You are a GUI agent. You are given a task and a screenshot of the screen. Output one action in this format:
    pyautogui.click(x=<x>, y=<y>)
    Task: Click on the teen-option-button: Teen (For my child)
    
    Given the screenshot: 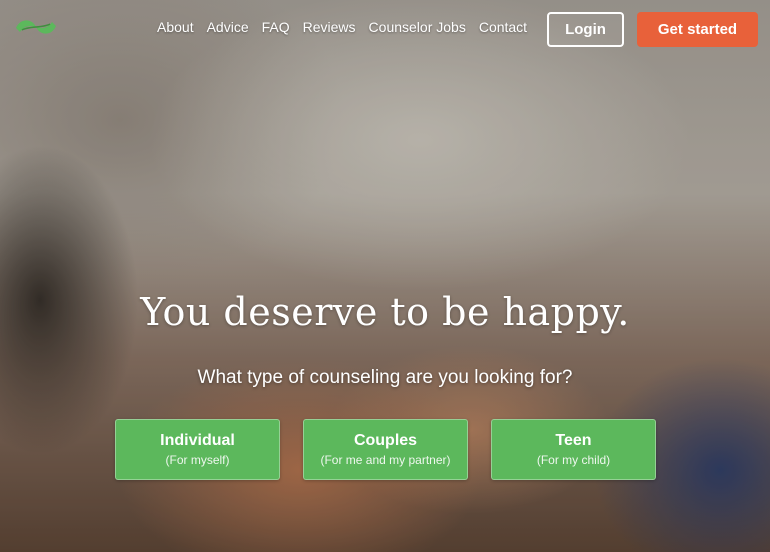 What is the action you would take?
    pyautogui.click(x=573, y=449)
    